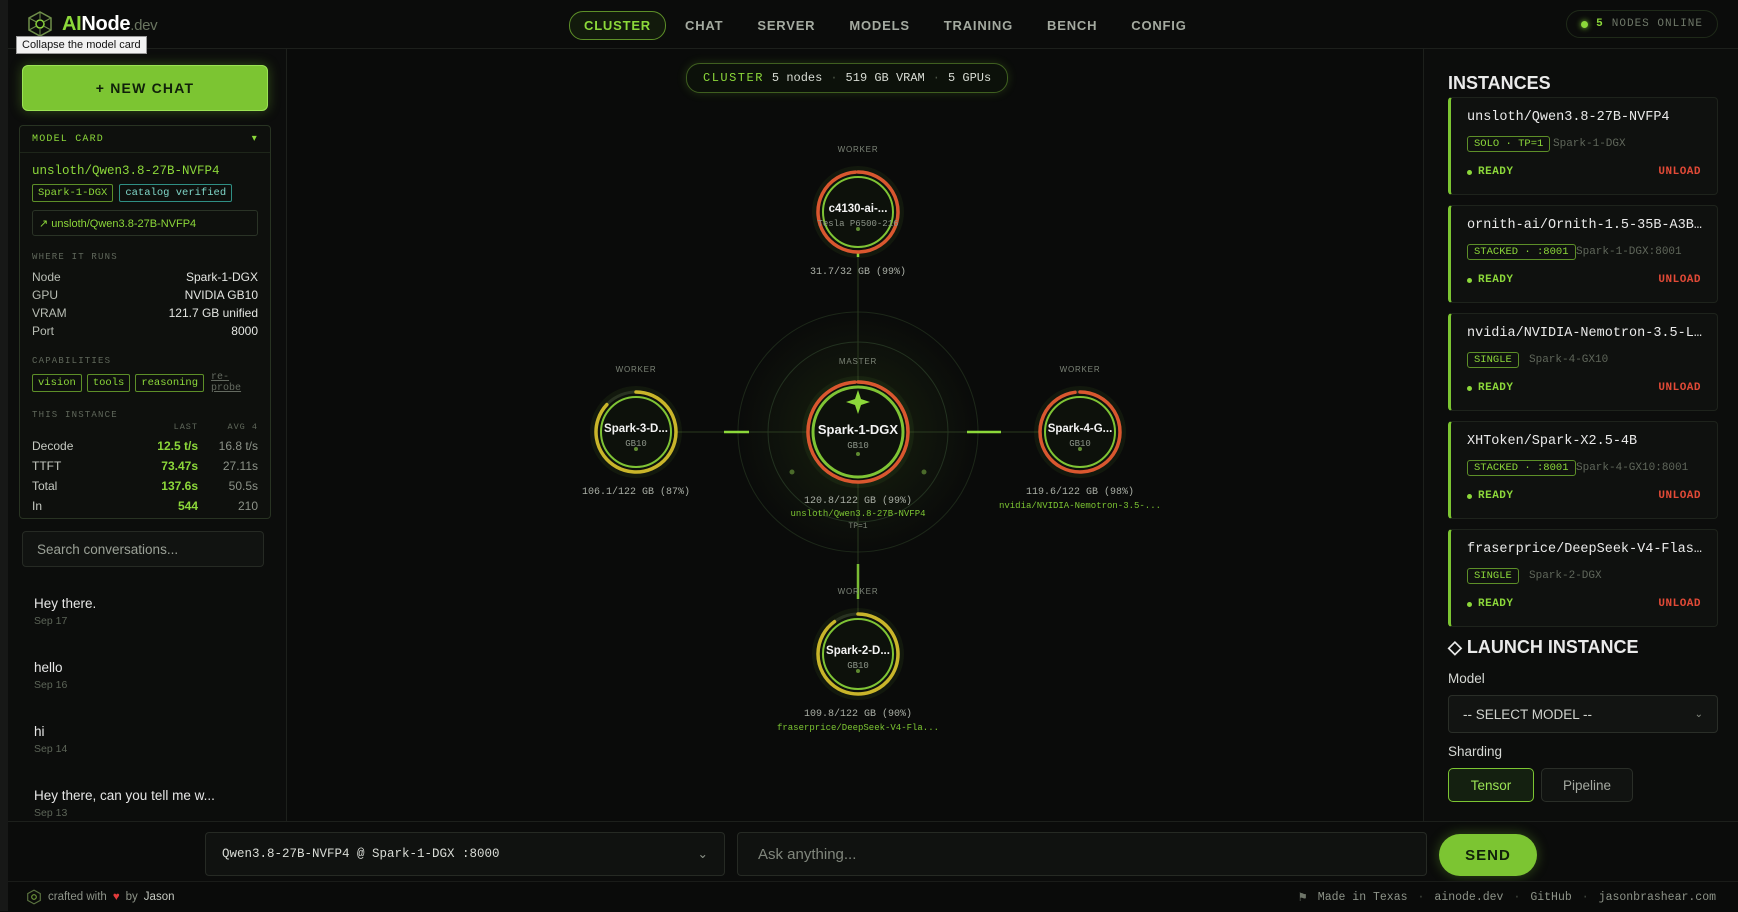 Image resolution: width=1738 pixels, height=912 pixels. I want to click on model-card-title: unsloth/Qwen3.8-27B-NVFP4, so click(126, 171).